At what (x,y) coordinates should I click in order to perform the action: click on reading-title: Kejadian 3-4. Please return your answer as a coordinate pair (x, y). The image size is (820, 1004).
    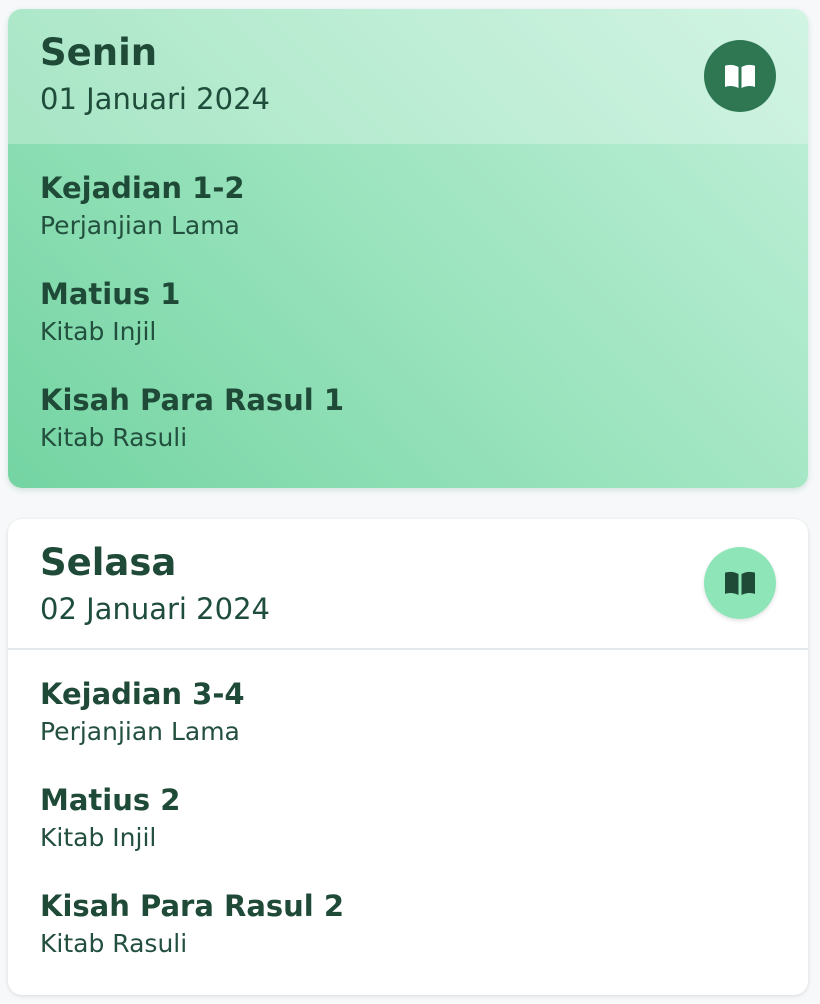
    Looking at the image, I should click on (142, 694).